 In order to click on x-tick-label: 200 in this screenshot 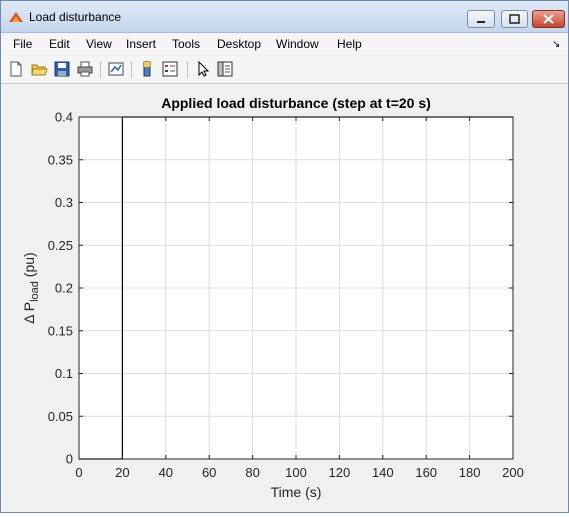, I will do `click(513, 472)`.